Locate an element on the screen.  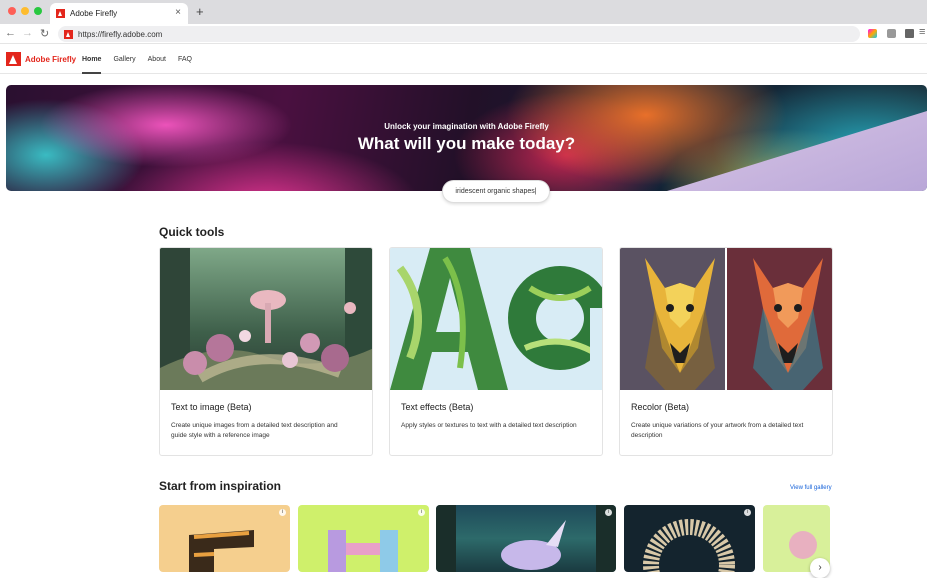
browser-tab-bar: Adobe Firefly × + is located at coordinates (463, 12).